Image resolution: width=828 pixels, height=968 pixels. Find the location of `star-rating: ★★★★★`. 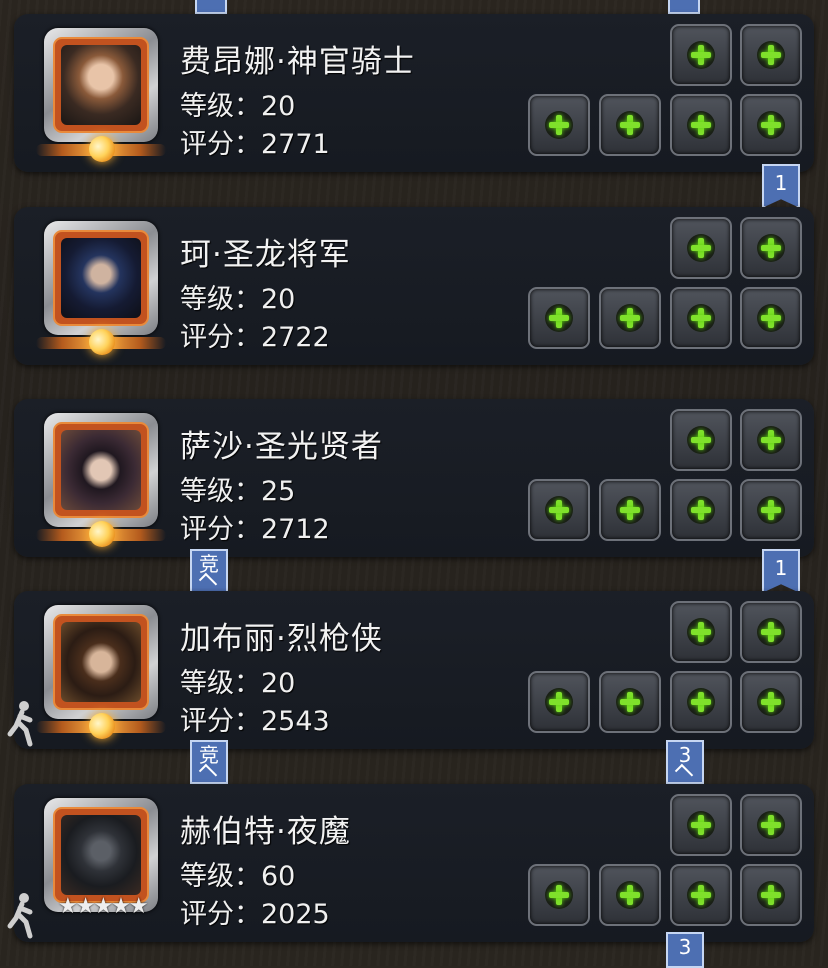

star-rating: ★★★★★ is located at coordinates (103, 906).